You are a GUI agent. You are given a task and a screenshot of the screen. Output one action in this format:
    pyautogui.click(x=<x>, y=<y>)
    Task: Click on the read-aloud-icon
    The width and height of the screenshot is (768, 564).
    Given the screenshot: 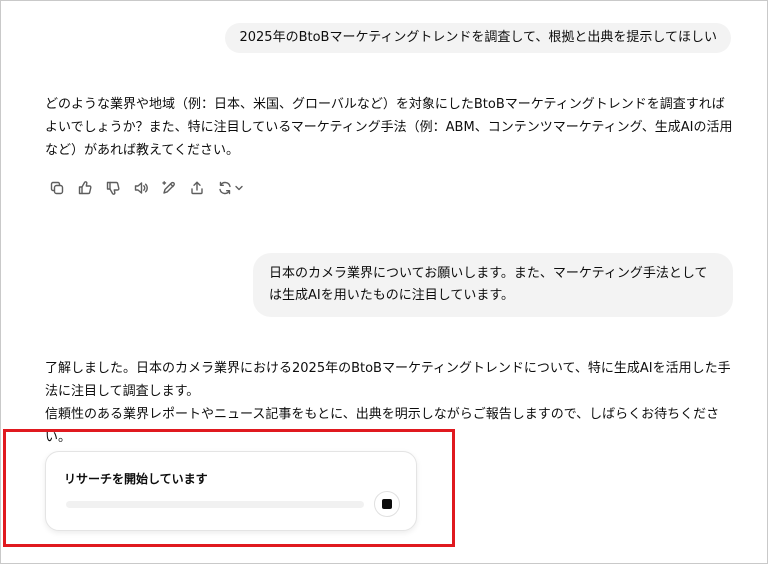 What is the action you would take?
    pyautogui.click(x=141, y=188)
    